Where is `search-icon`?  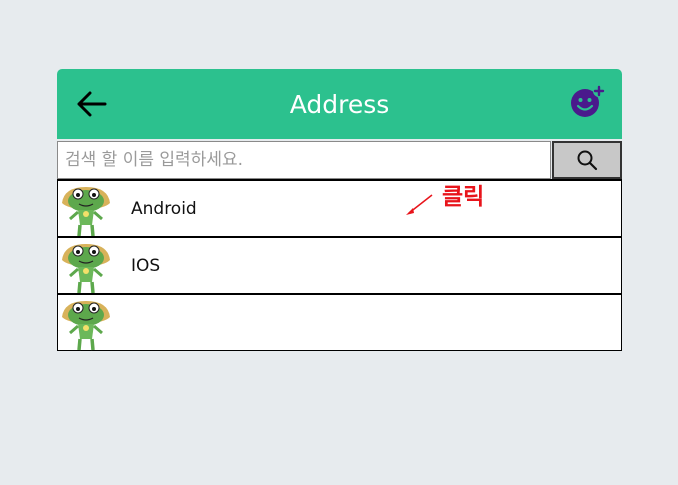 search-icon is located at coordinates (587, 160).